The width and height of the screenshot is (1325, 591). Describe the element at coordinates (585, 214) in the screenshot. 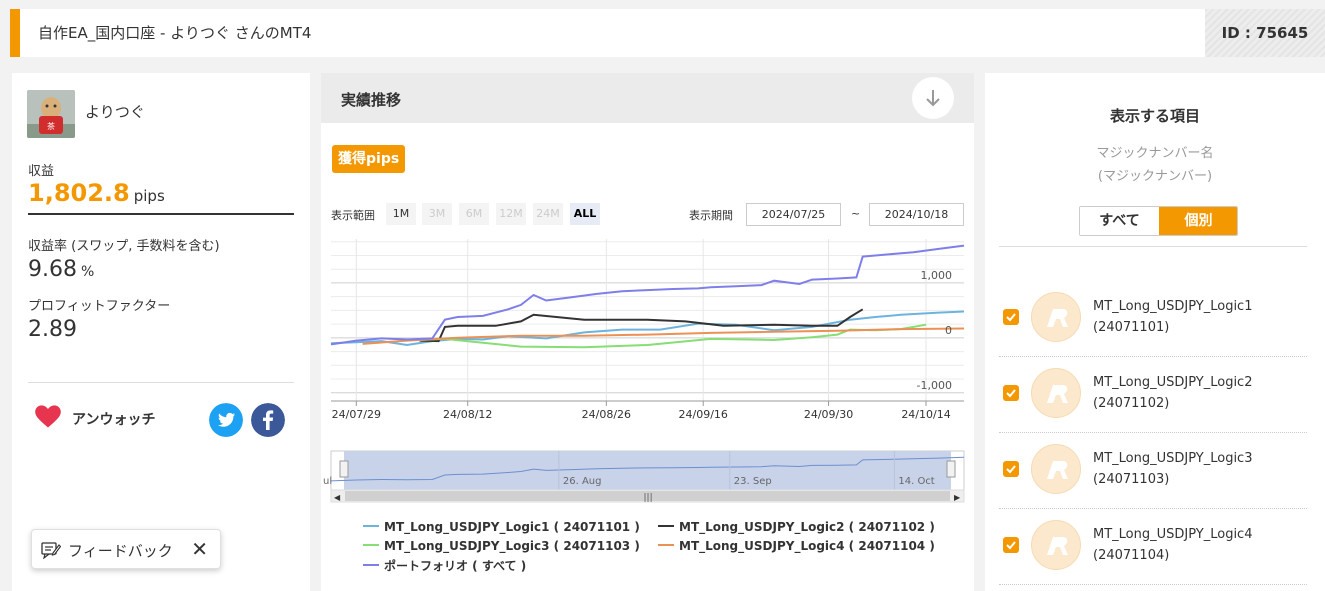

I see `range-all-button: ALL` at that location.